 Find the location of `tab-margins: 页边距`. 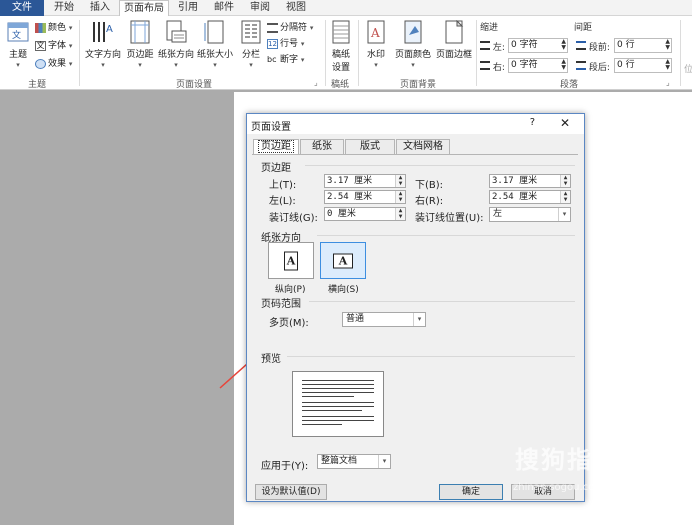

tab-margins: 页边距 is located at coordinates (276, 147).